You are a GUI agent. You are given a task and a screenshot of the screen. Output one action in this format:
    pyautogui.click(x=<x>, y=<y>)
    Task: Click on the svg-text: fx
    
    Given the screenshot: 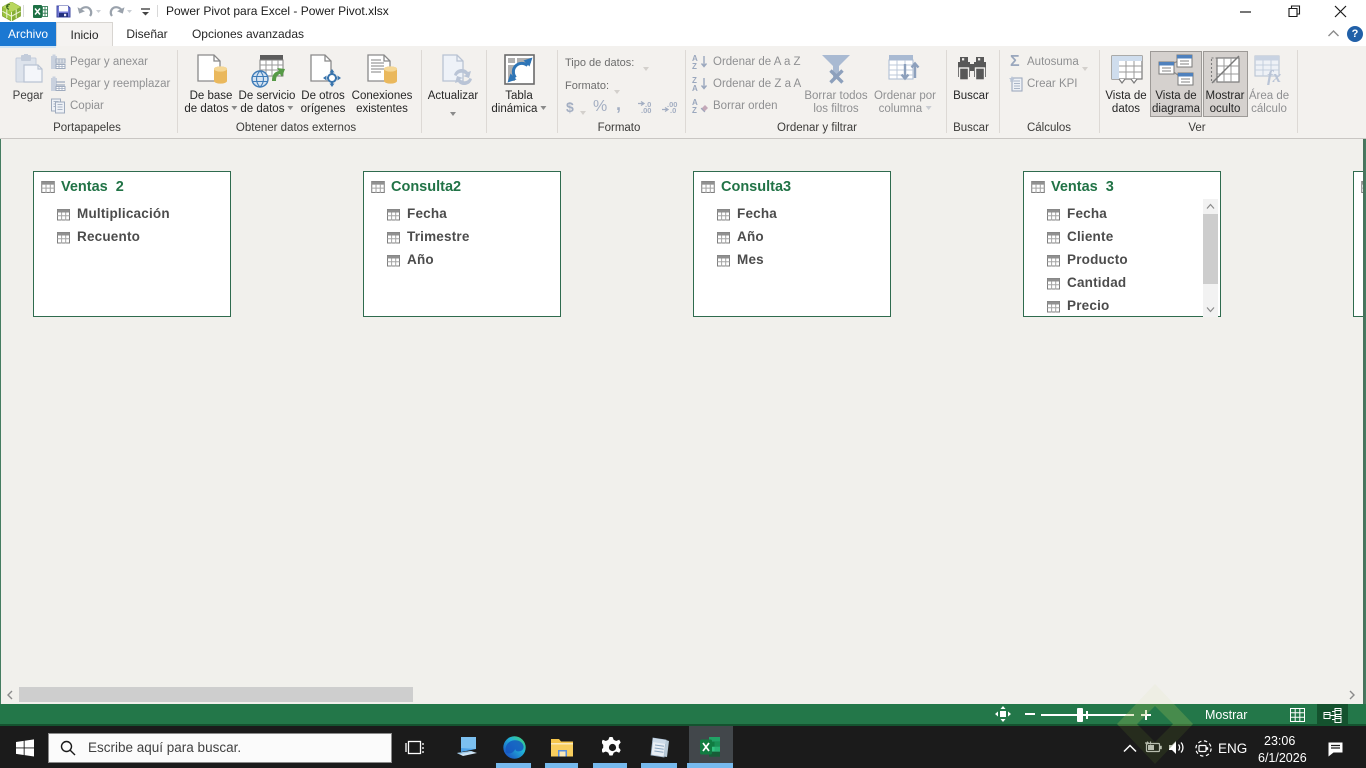 What is the action you would take?
    pyautogui.click(x=1274, y=76)
    